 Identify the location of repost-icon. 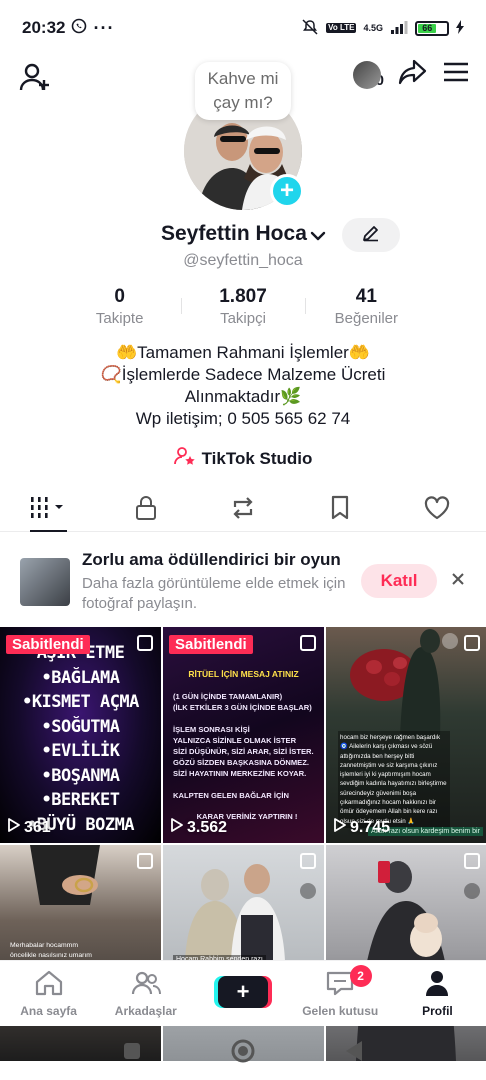
(243, 510).